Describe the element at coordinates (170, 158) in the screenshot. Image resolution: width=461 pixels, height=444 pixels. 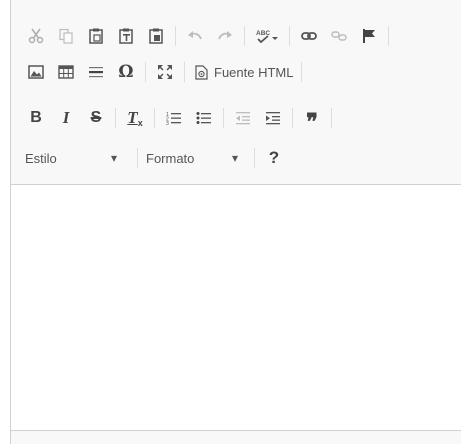
I see `format-dropdown-label: Formato` at that location.